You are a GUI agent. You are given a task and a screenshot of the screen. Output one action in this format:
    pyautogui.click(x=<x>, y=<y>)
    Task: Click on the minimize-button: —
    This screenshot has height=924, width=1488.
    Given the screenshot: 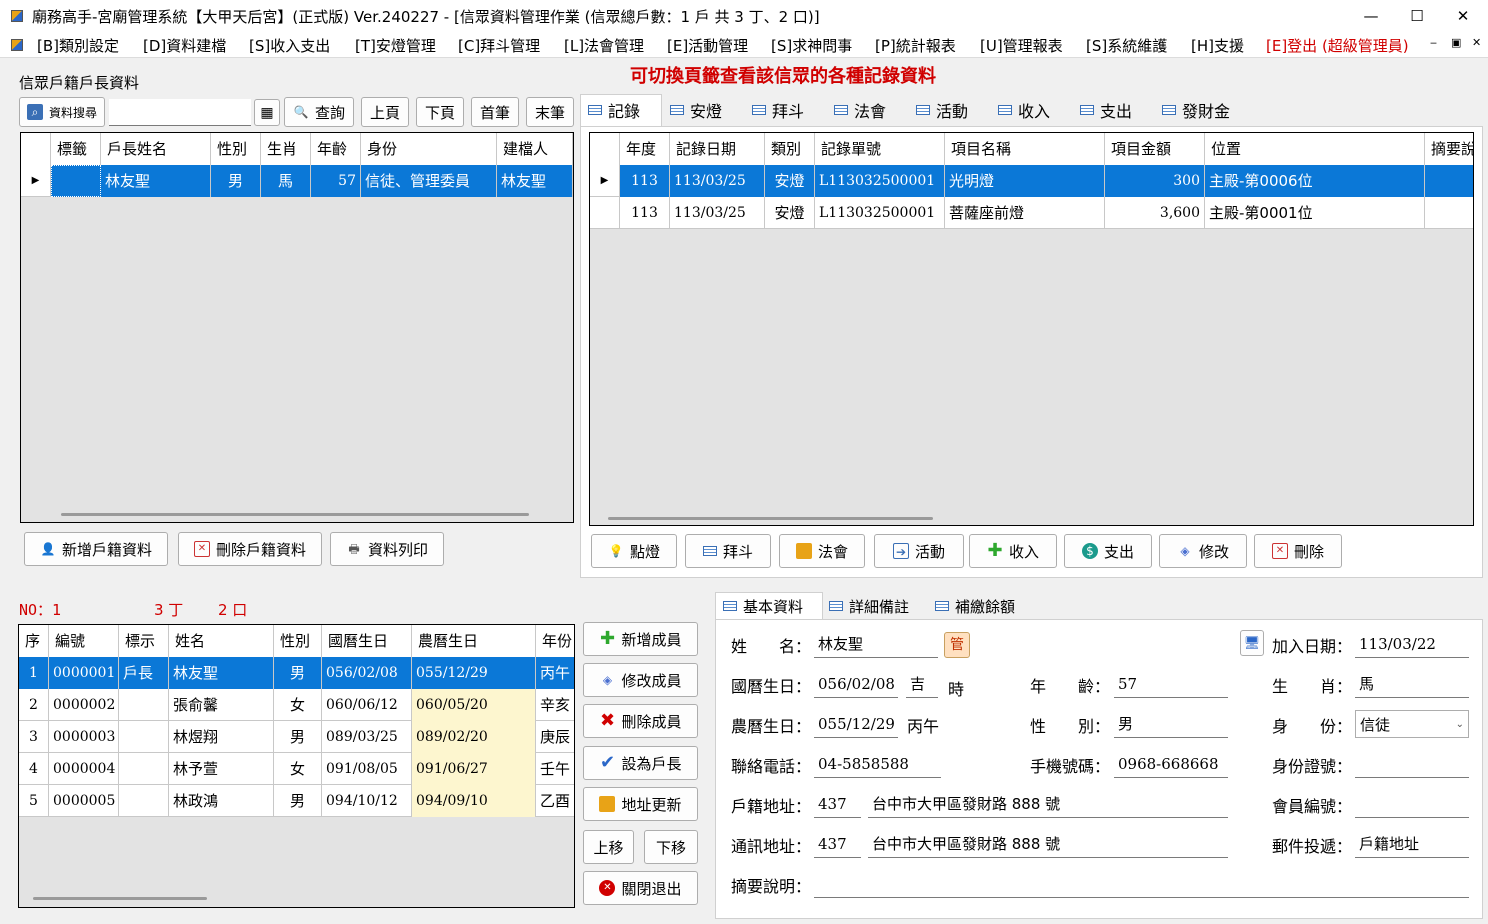 What is the action you would take?
    pyautogui.click(x=1371, y=16)
    